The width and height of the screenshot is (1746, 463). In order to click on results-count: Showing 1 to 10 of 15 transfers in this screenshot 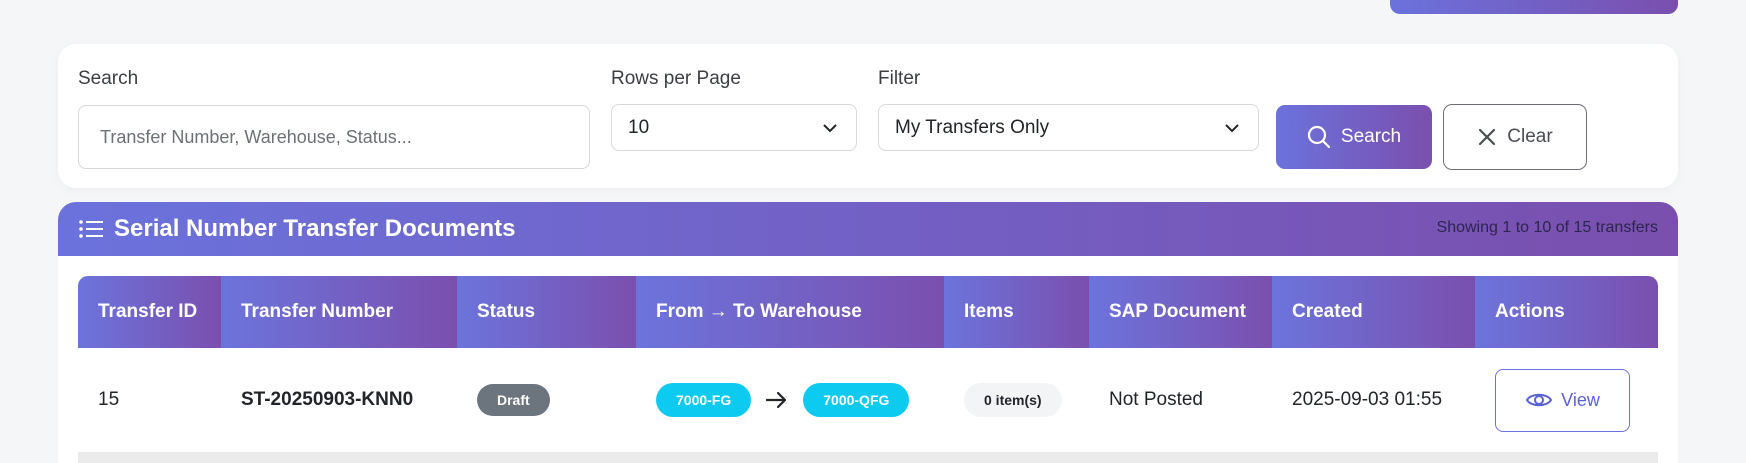, I will do `click(1547, 227)`.